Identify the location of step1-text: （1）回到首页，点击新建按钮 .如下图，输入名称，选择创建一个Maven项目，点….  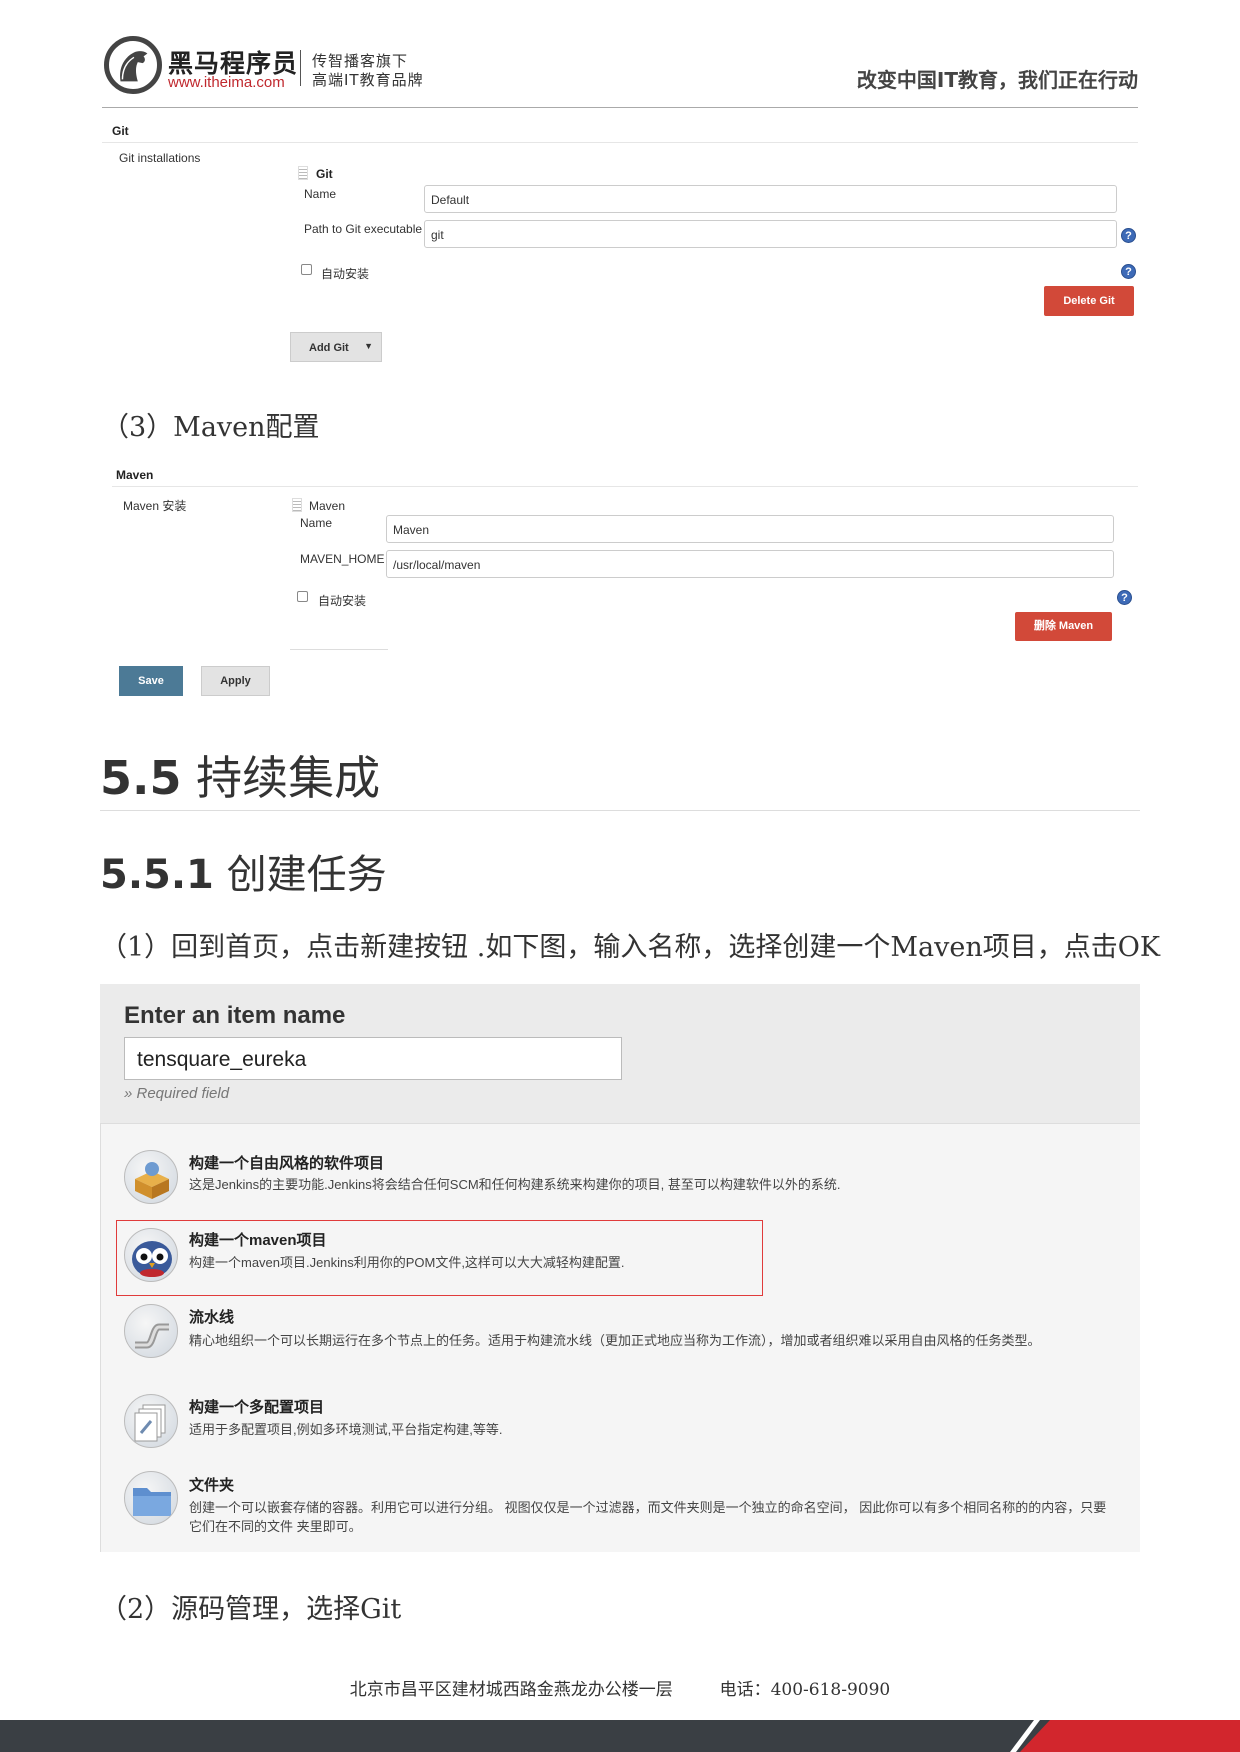
(630, 947).